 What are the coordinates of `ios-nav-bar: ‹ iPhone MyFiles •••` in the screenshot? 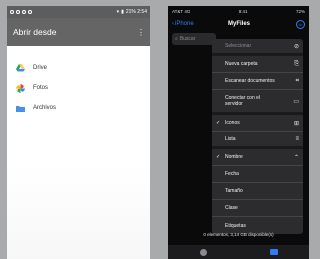 It's located at (238, 24).